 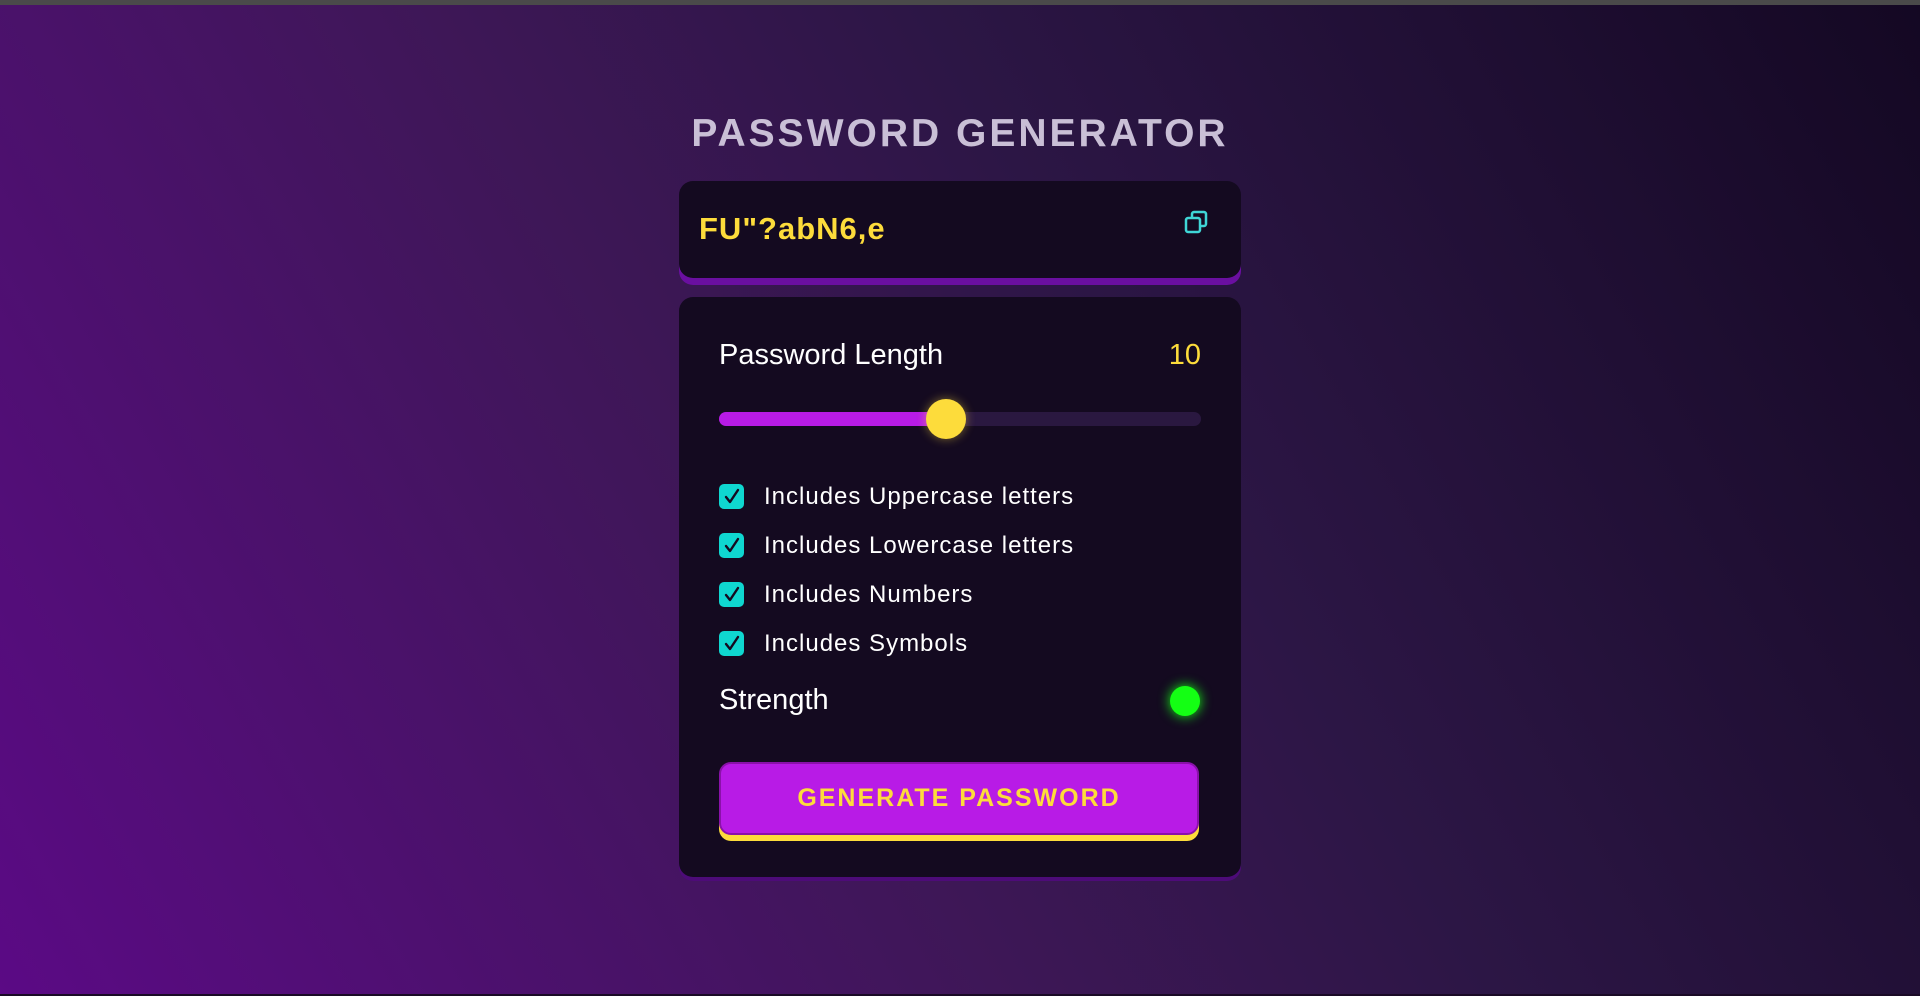 I want to click on option-lowercase: Includes Lowercase letters, so click(x=960, y=545).